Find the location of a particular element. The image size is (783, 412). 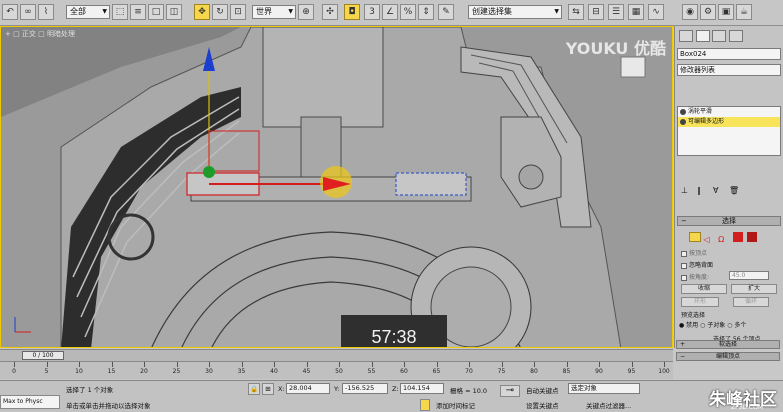

percent-snap-icon: % is located at coordinates (408, 12).